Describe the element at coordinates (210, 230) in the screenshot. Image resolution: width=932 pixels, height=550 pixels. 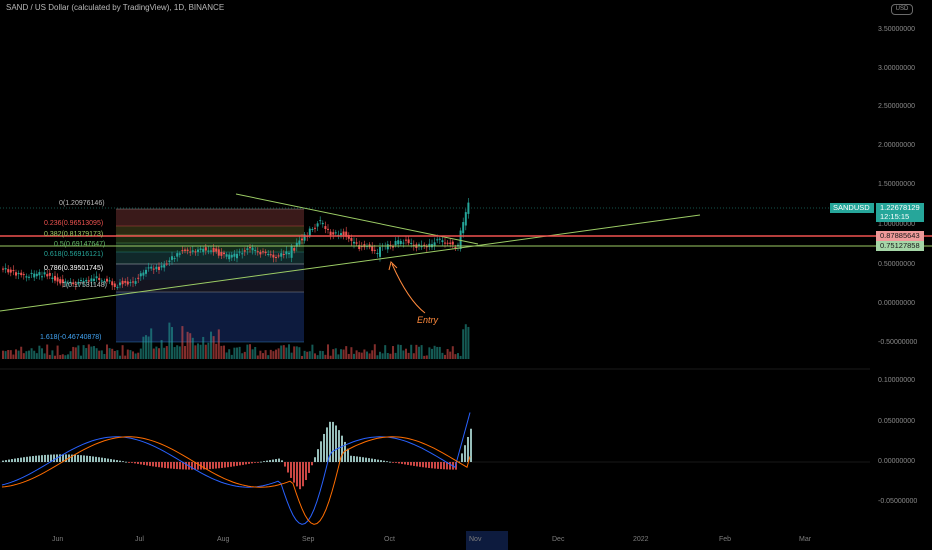
I see `fib-zone` at that location.